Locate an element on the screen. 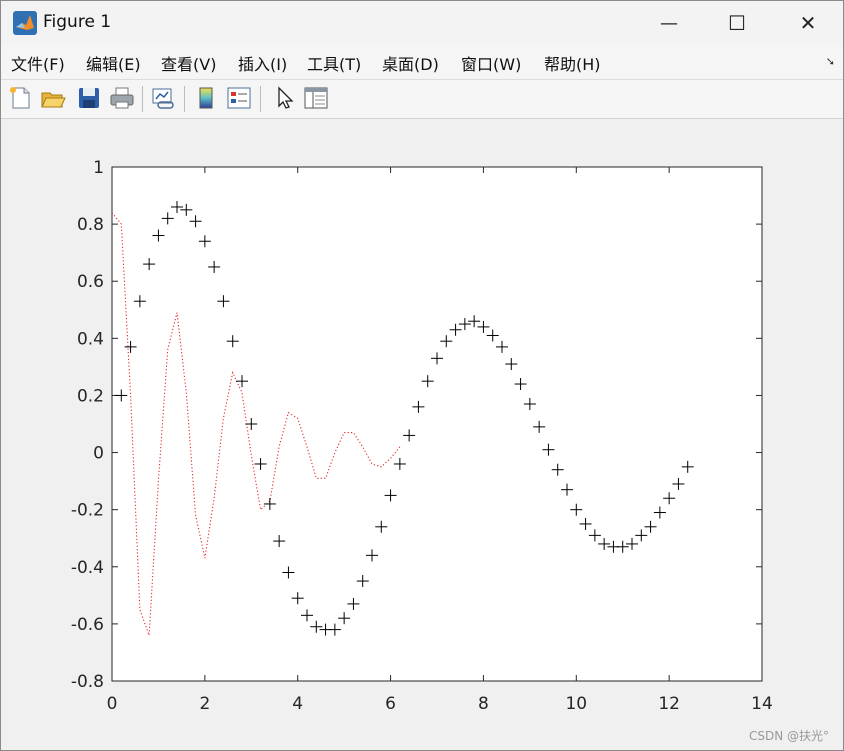  property-editor-icon is located at coordinates (316, 98).